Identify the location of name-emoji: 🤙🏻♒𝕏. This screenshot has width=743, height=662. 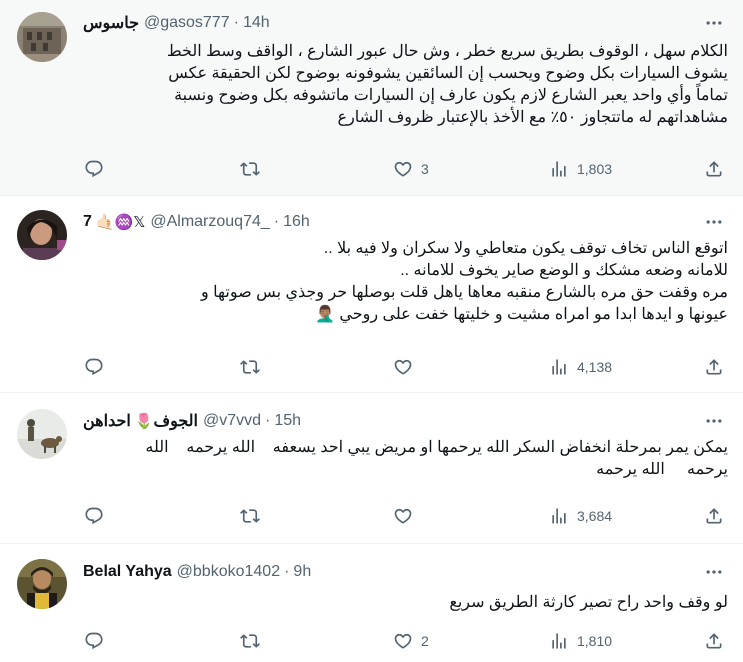
(120, 222).